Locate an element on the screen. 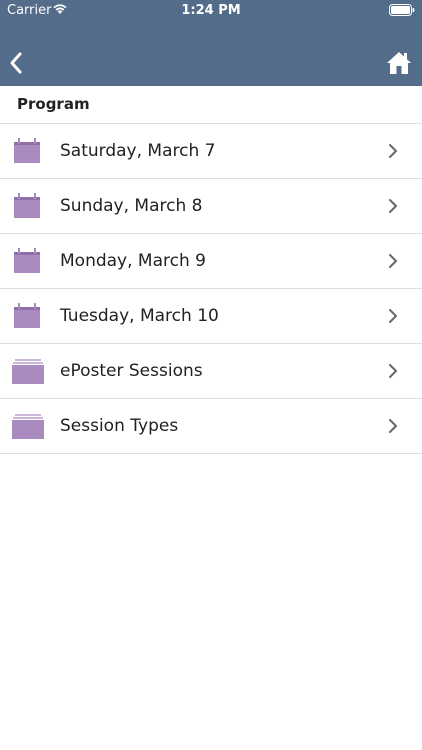 The height and width of the screenshot is (750, 422). back-button is located at coordinates (17, 63).